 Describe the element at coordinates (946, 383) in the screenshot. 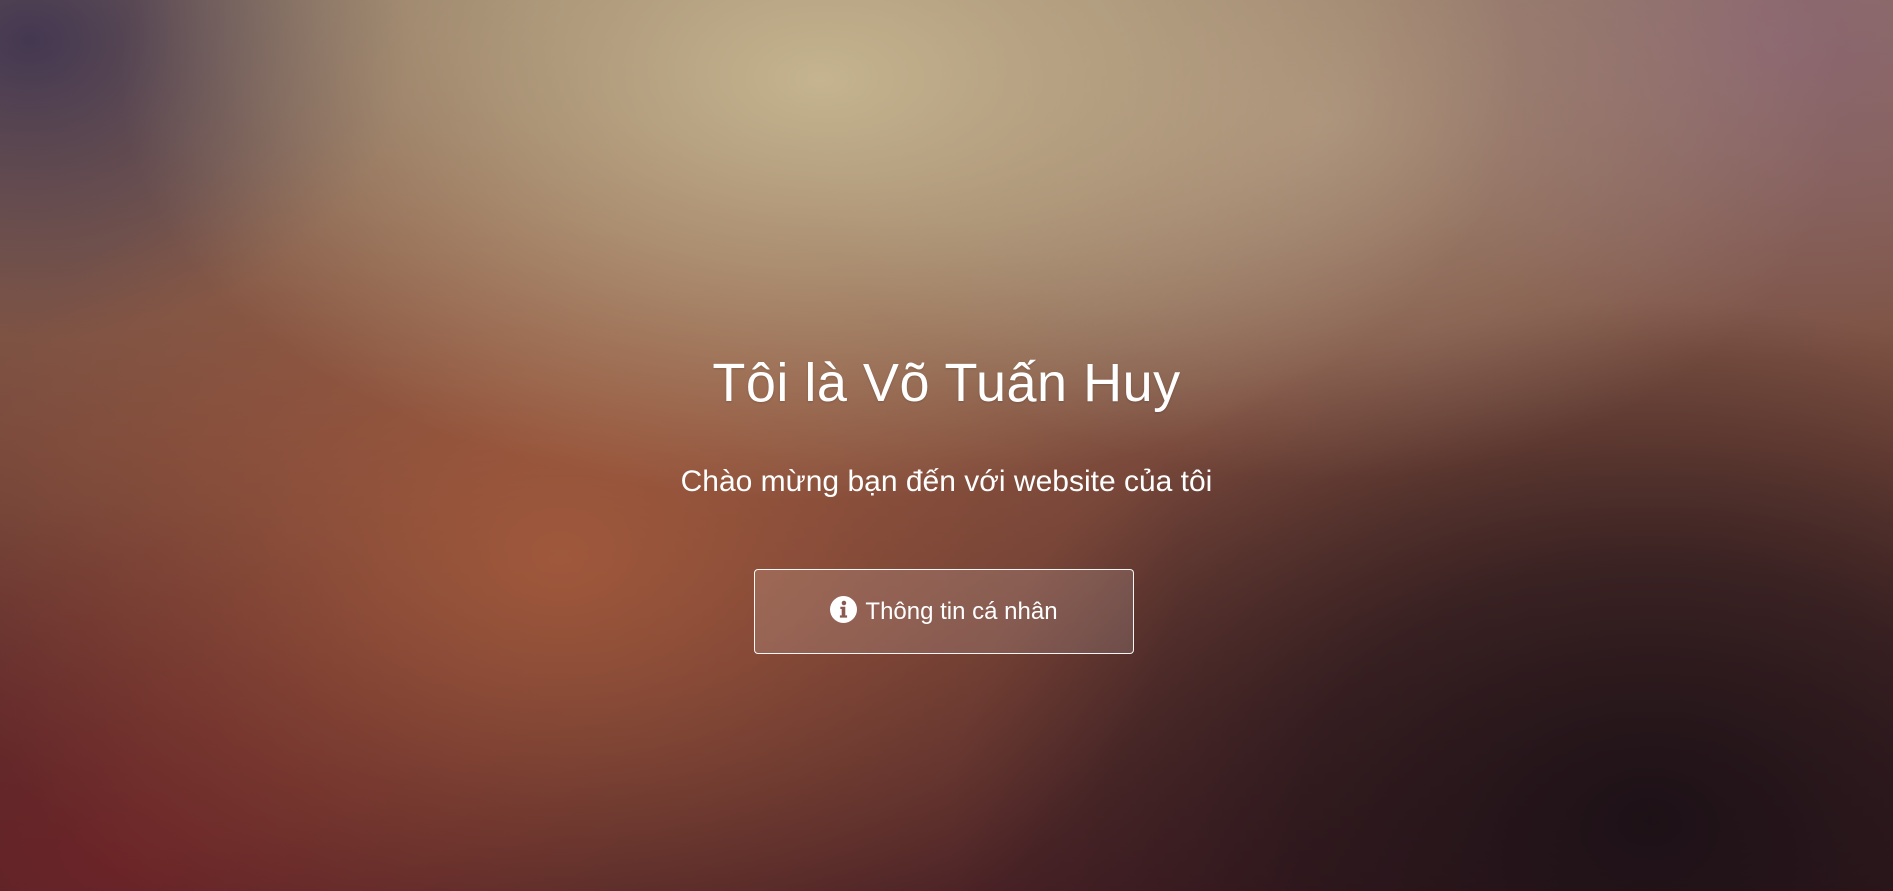

I see `page-title: Tôi là Võ Tuấn Huy` at that location.